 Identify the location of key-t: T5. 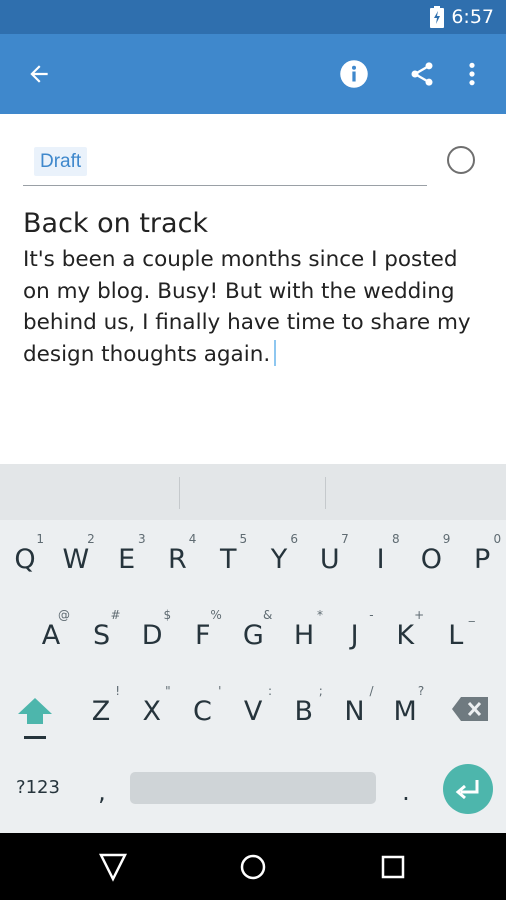
(230, 553).